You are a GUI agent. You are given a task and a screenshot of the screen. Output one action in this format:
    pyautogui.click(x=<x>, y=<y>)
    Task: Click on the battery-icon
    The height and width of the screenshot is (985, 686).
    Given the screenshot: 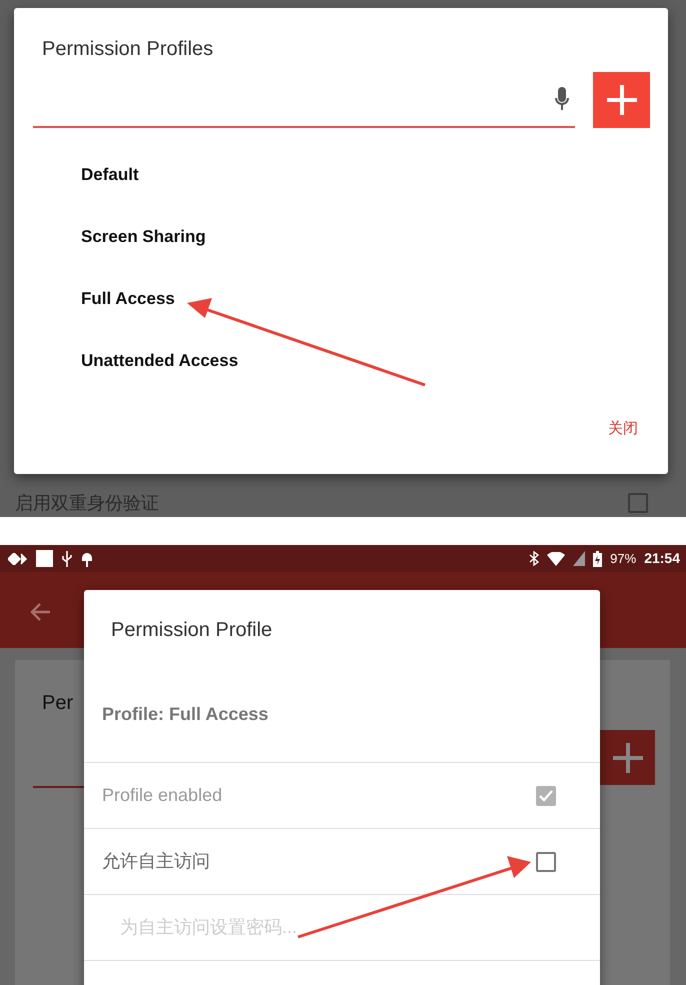 What is the action you would take?
    pyautogui.click(x=597, y=558)
    